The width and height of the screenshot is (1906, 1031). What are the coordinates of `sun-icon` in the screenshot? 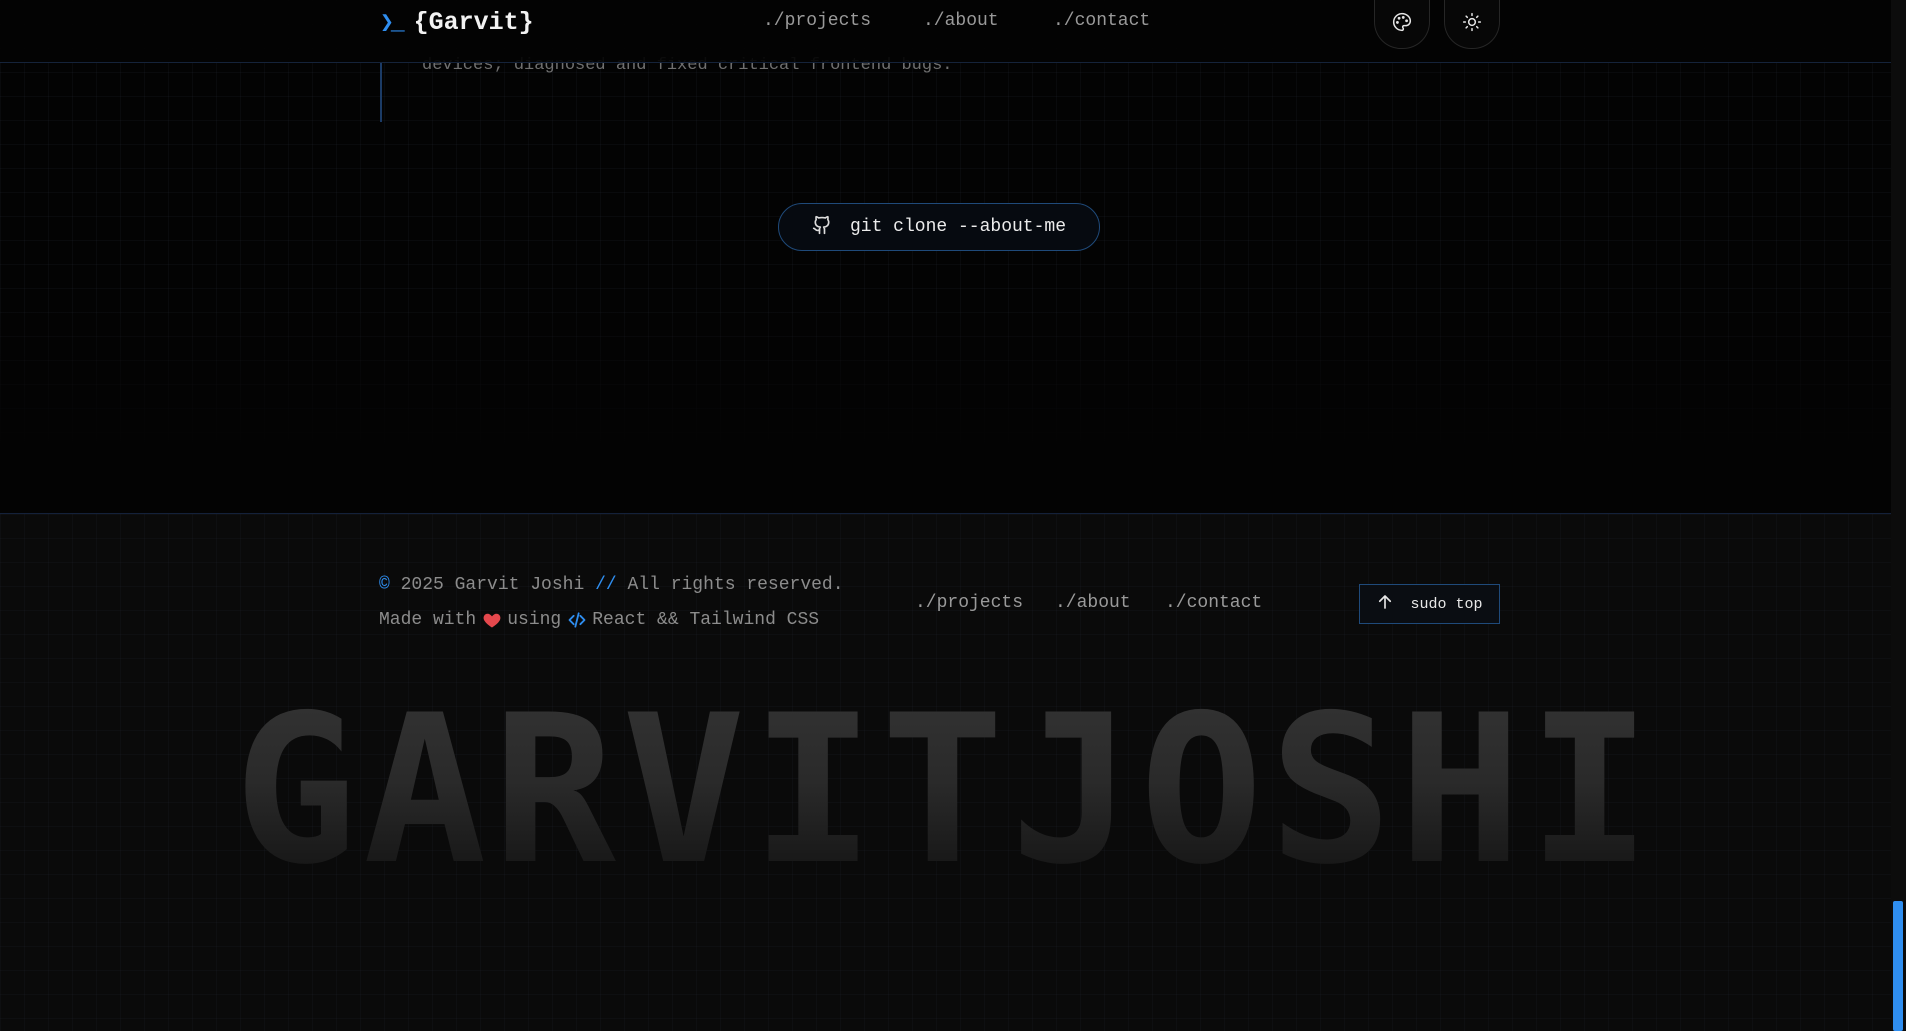 It's located at (1472, 24).